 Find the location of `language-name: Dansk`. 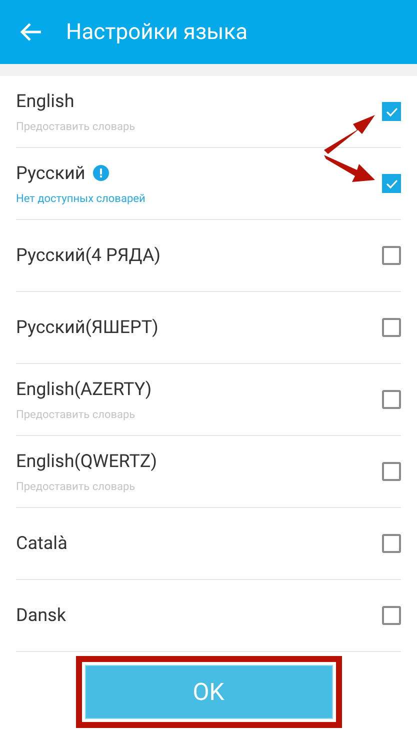

language-name: Dansk is located at coordinates (41, 616).